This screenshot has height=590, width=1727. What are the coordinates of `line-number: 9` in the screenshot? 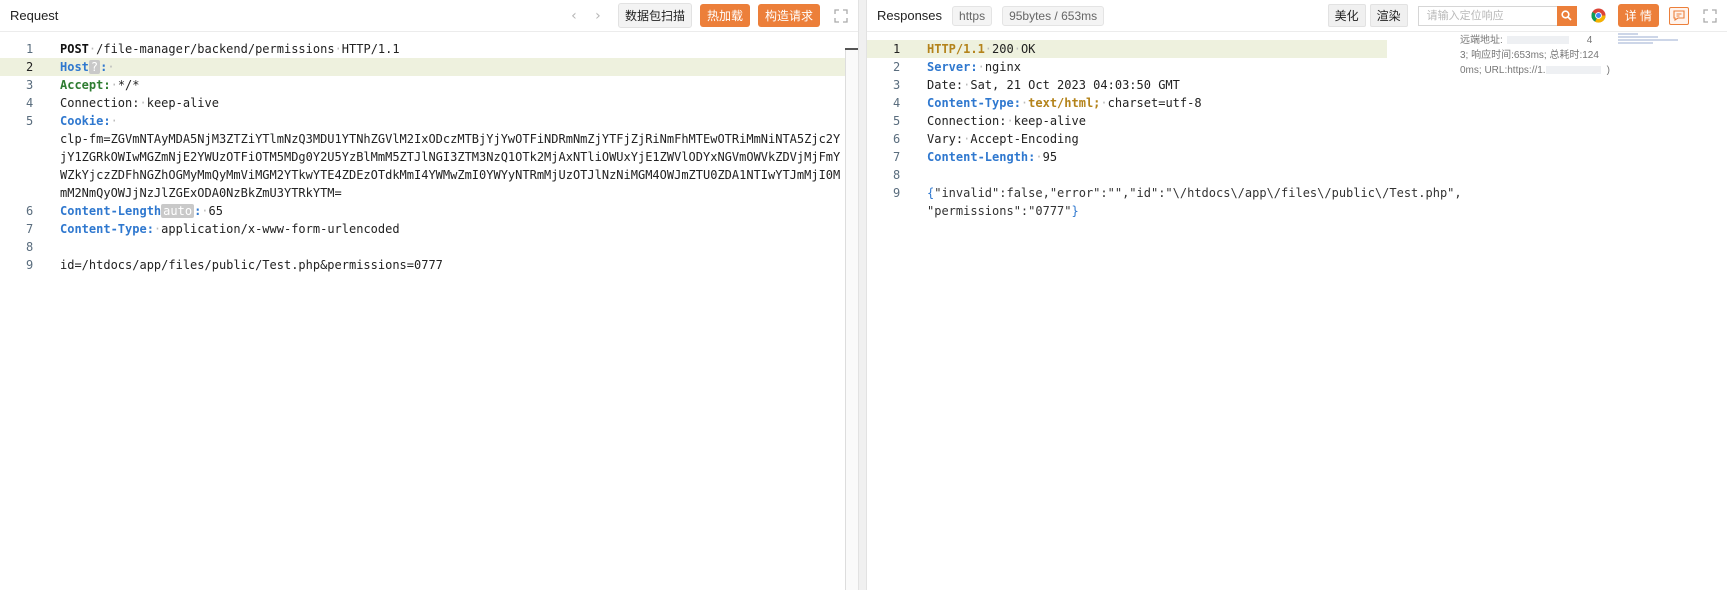 It's located at (897, 193).